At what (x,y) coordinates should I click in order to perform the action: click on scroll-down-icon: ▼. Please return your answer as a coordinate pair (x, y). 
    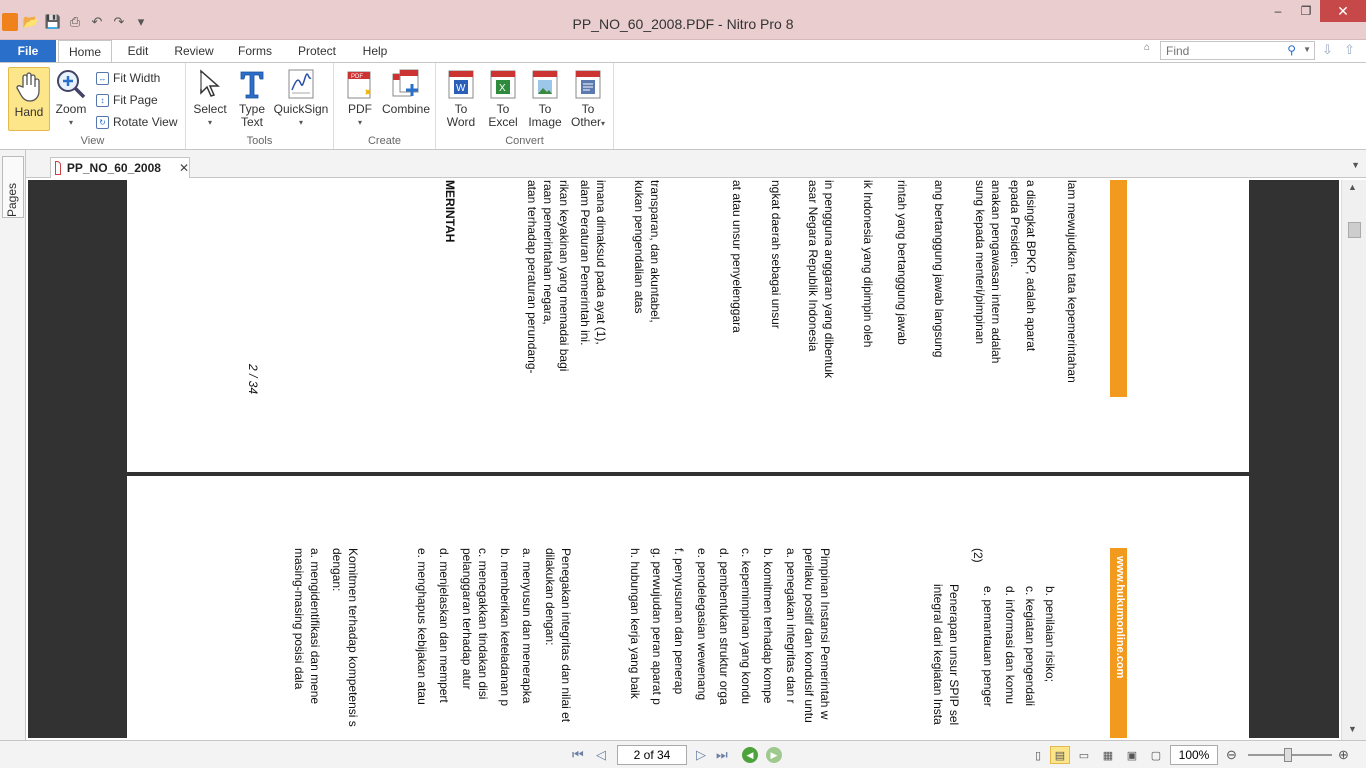
    Looking at the image, I should click on (1352, 729).